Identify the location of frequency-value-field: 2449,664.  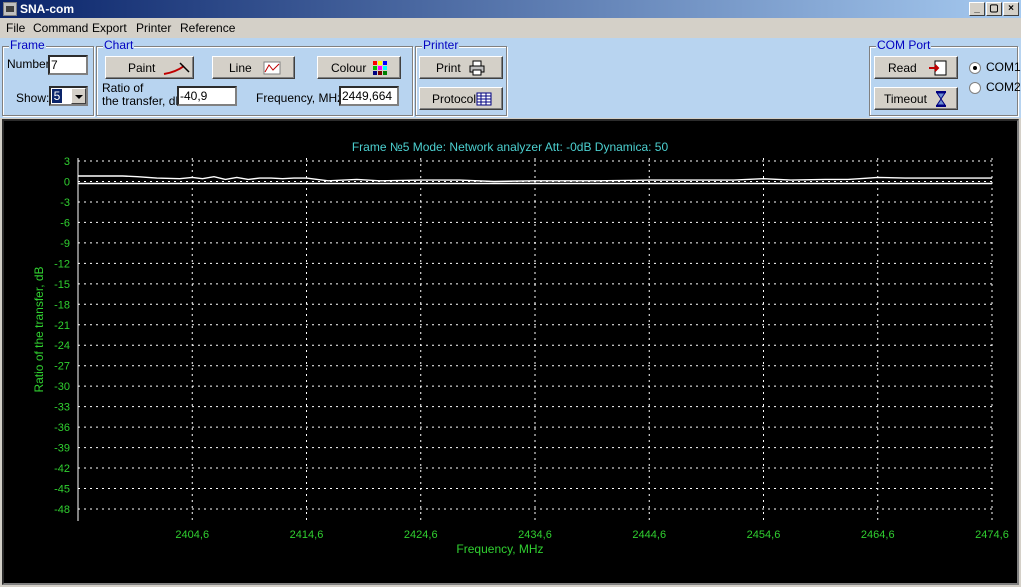
(369, 96).